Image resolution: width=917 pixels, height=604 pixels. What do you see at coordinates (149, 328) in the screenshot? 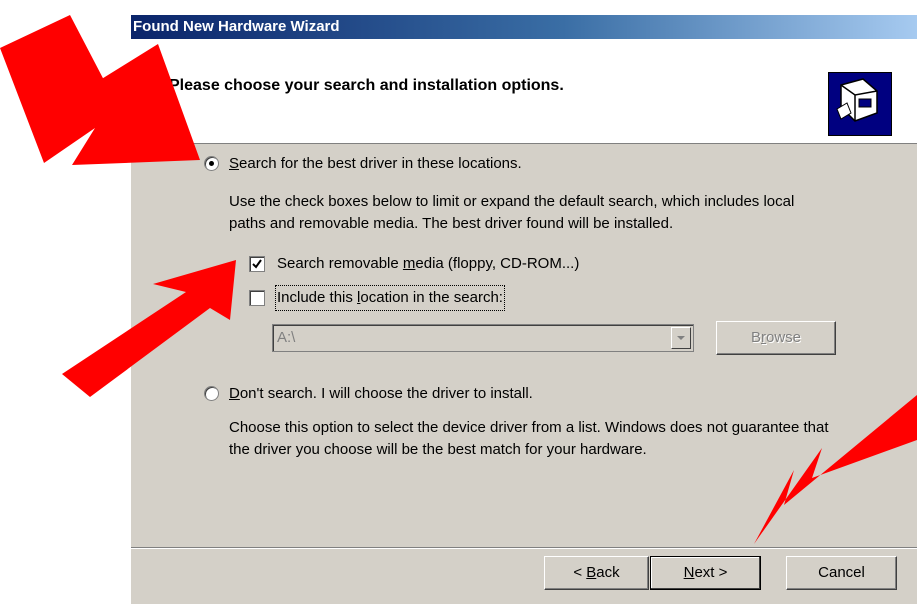
I see `red-annotation-arrow-middle` at bounding box center [149, 328].